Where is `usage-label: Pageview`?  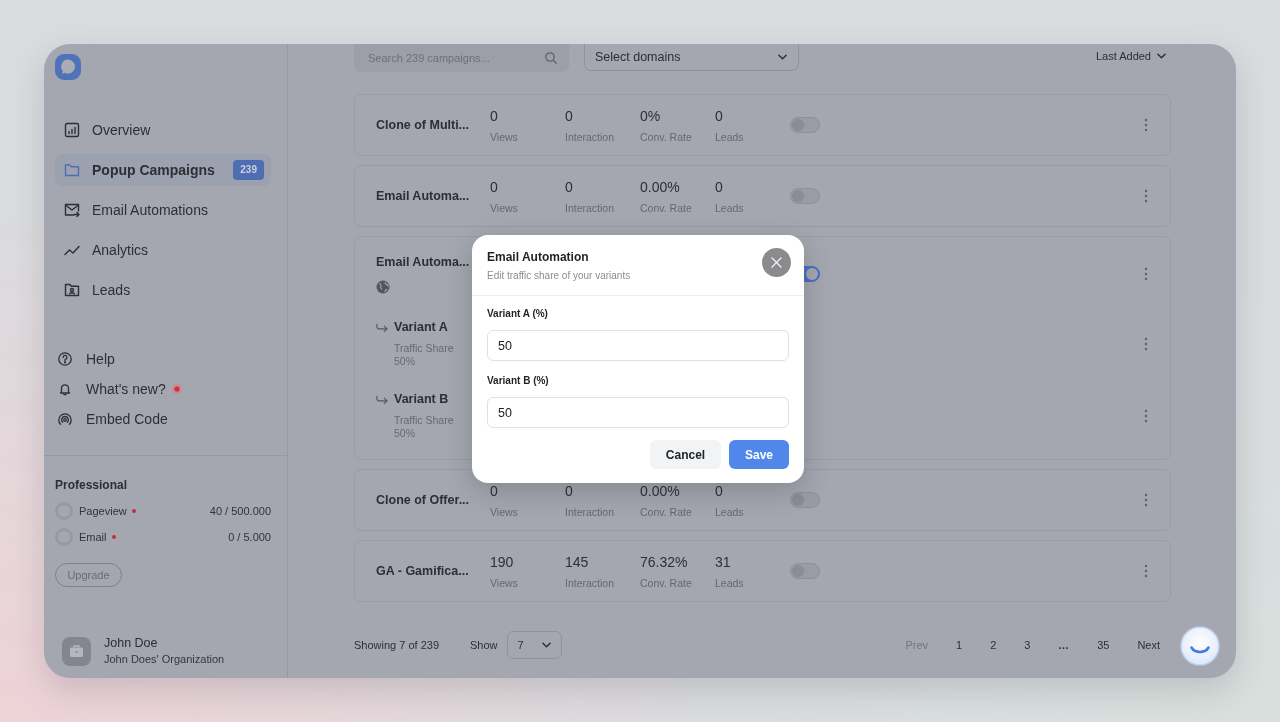 usage-label: Pageview is located at coordinates (103, 511).